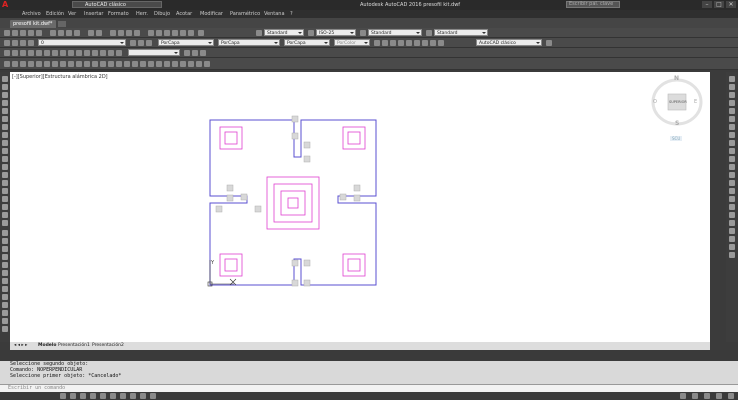 This screenshot has width=738, height=400. I want to click on minimize-button: –, so click(707, 4).